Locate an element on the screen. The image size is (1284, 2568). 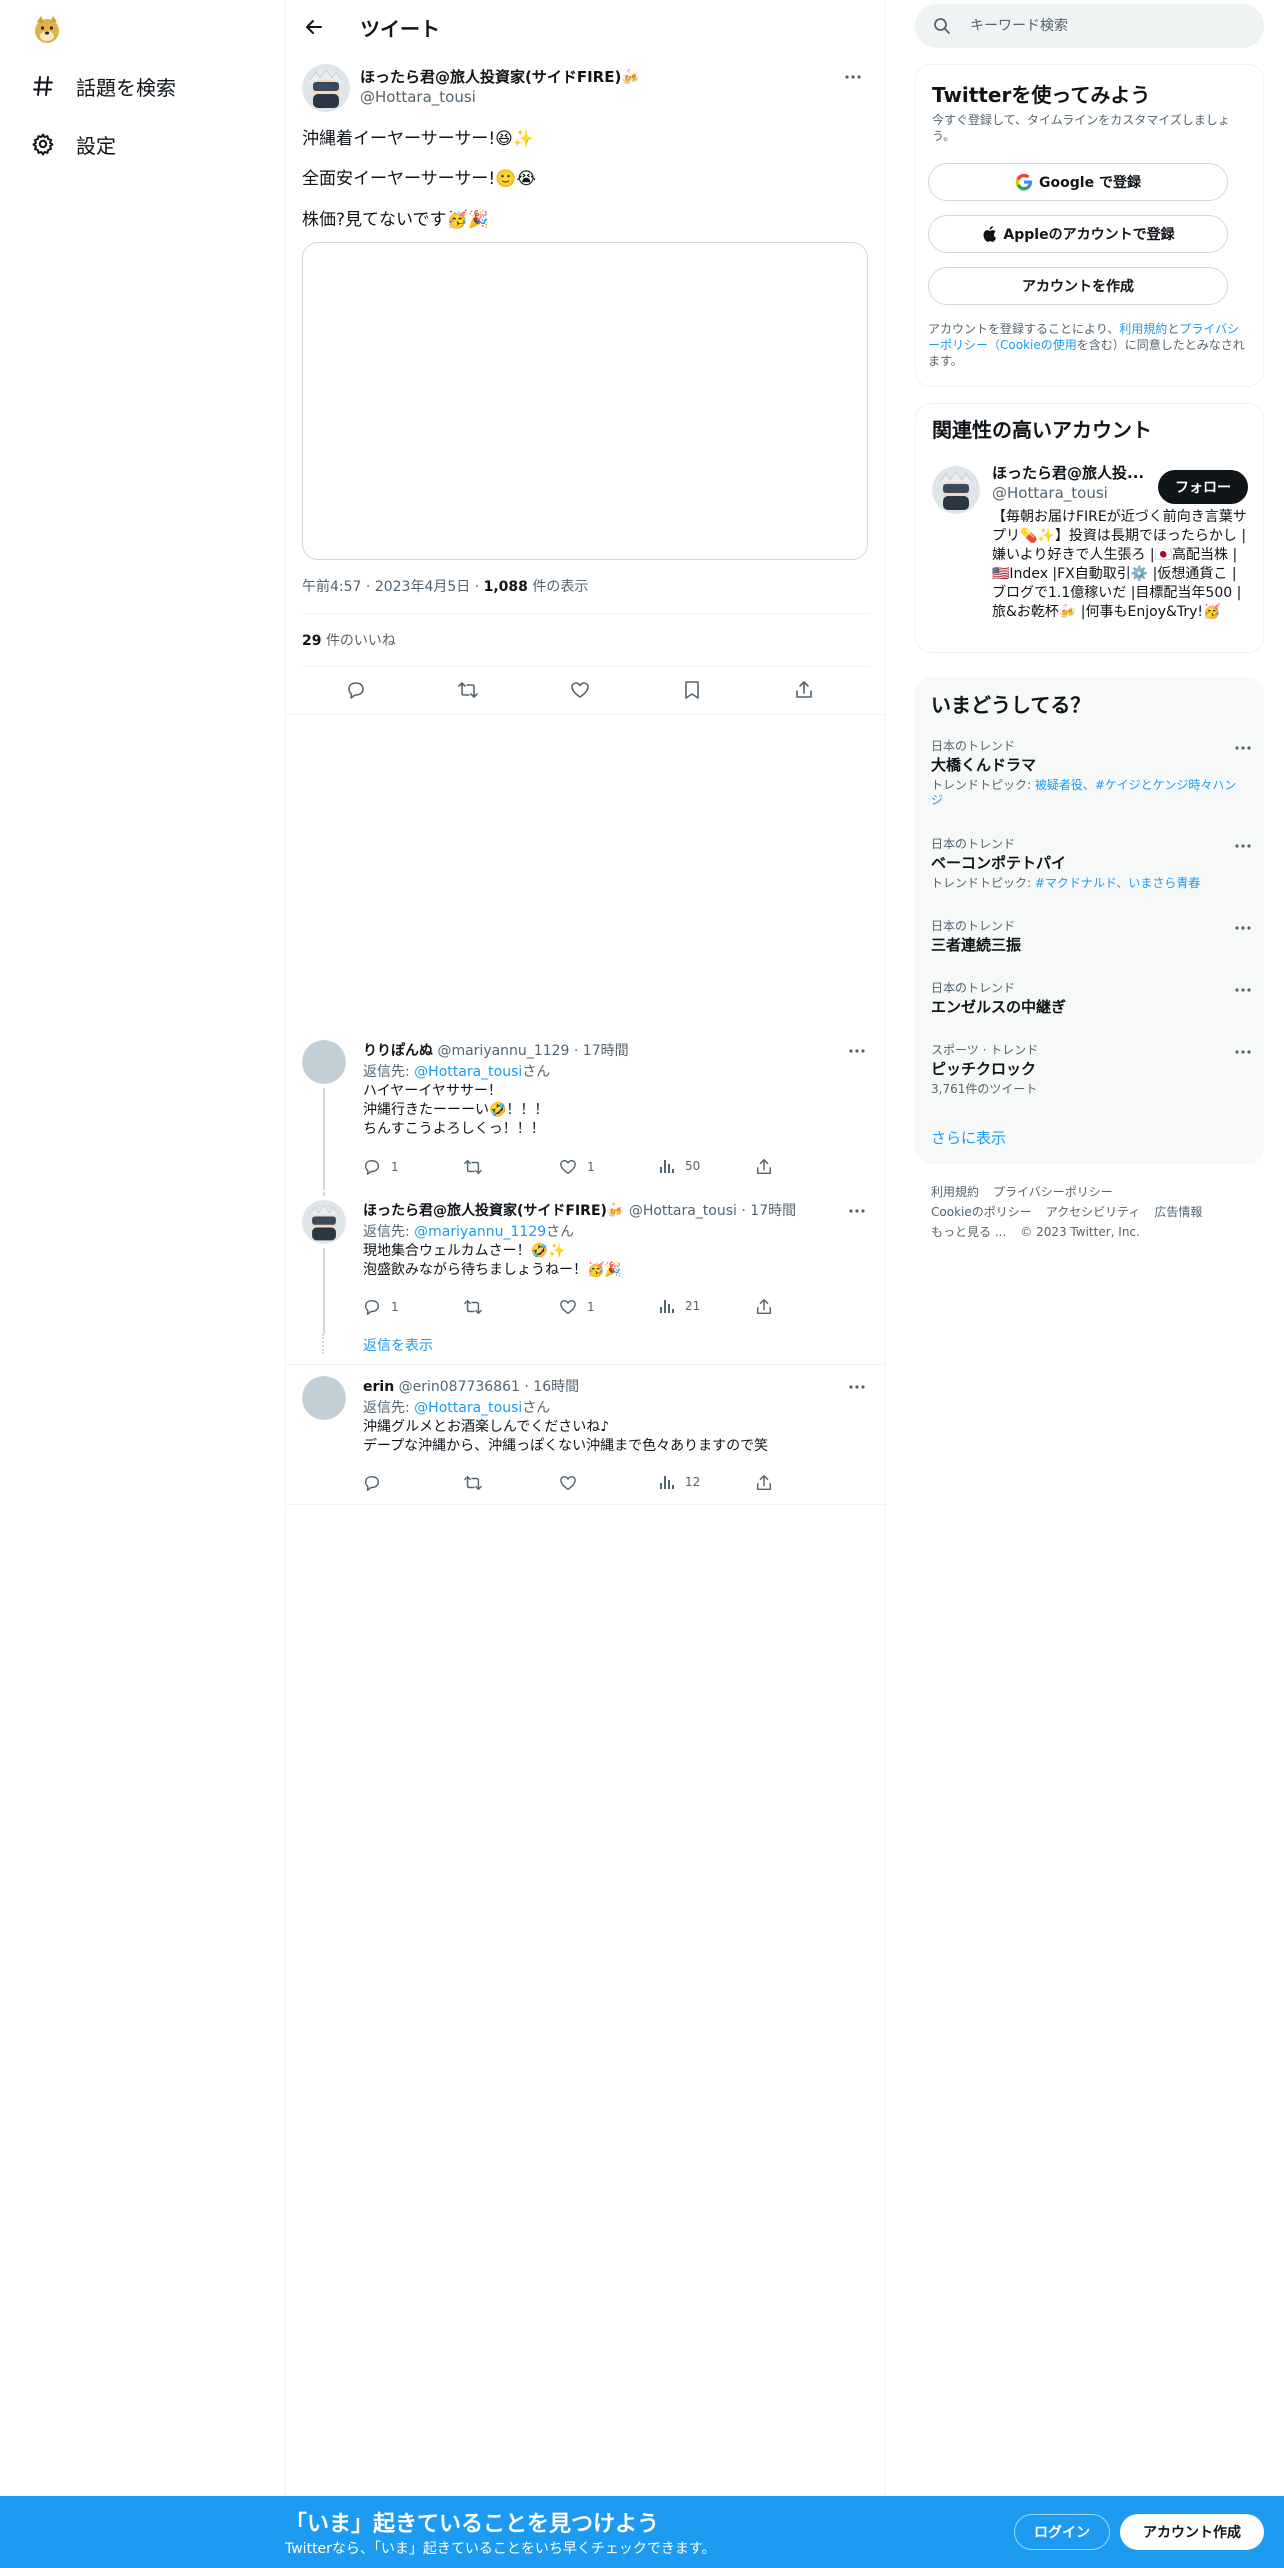
tweet-action-bar is located at coordinates (586, 690).